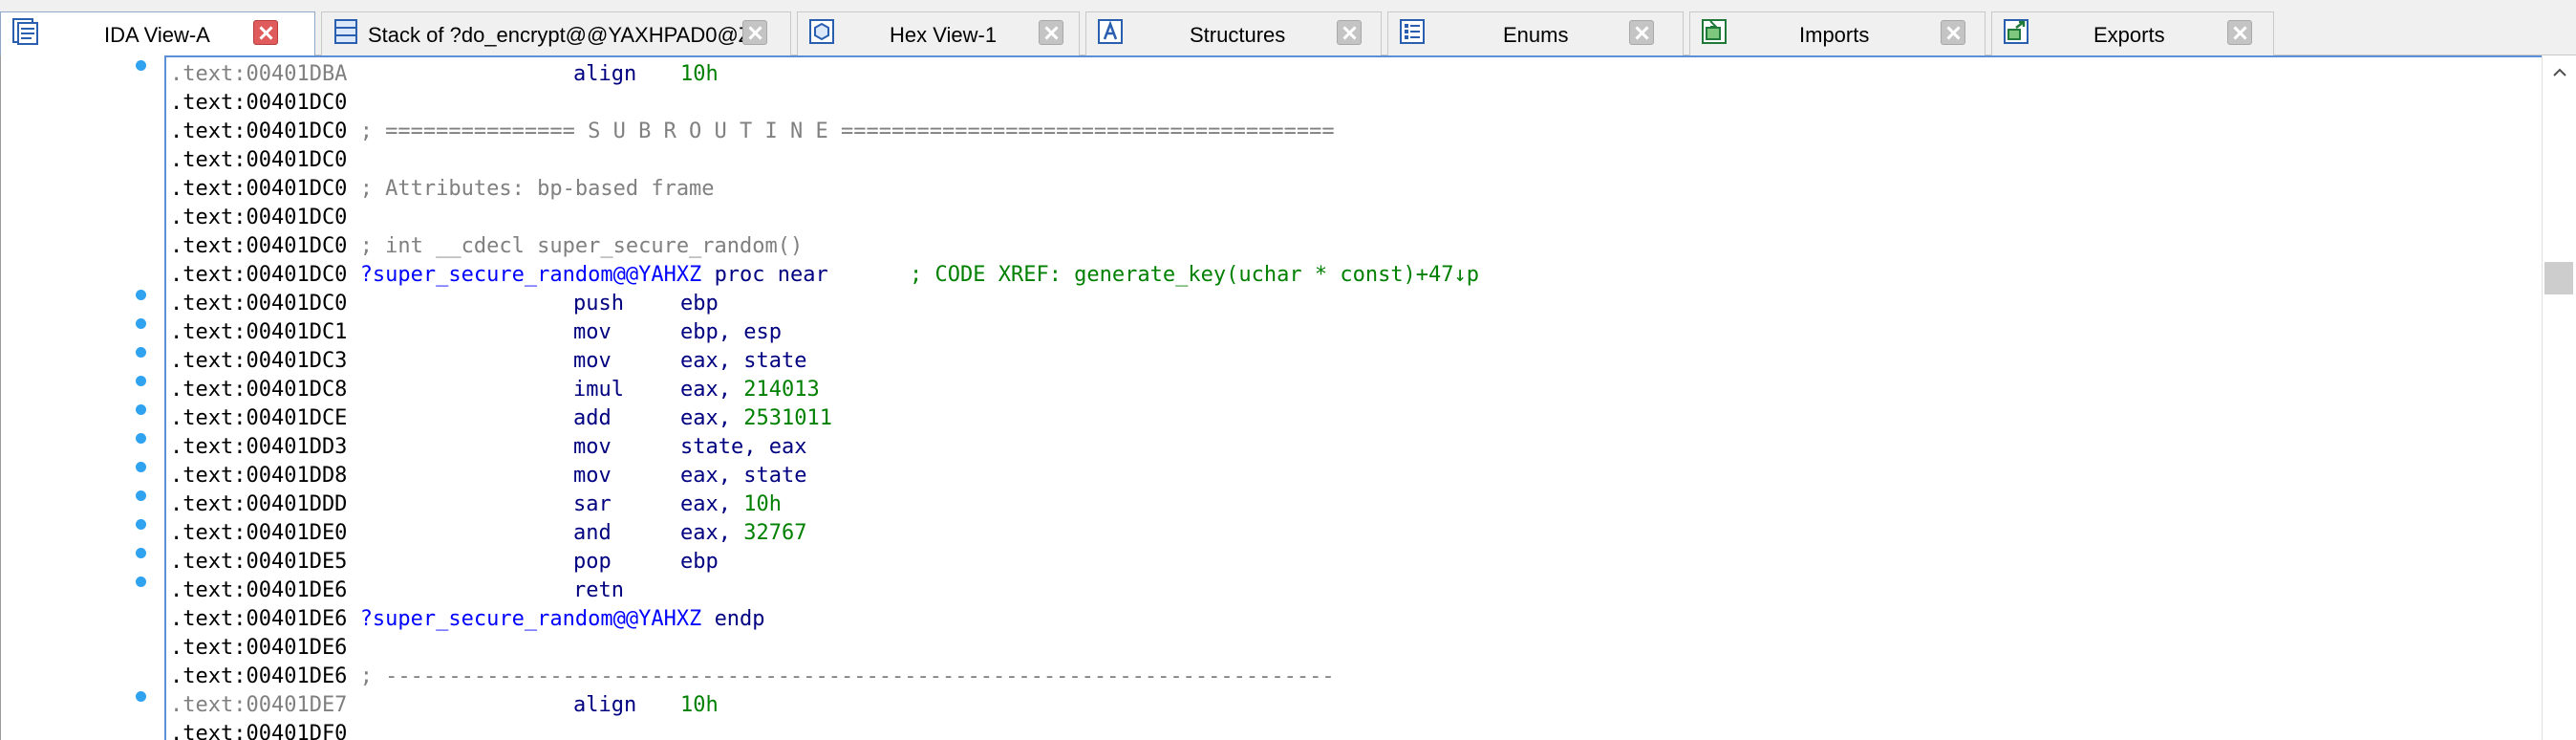 The width and height of the screenshot is (2576, 740). Describe the element at coordinates (444, 562) in the screenshot. I see `listing-line: .text:00401DE5 pop ebp` at that location.